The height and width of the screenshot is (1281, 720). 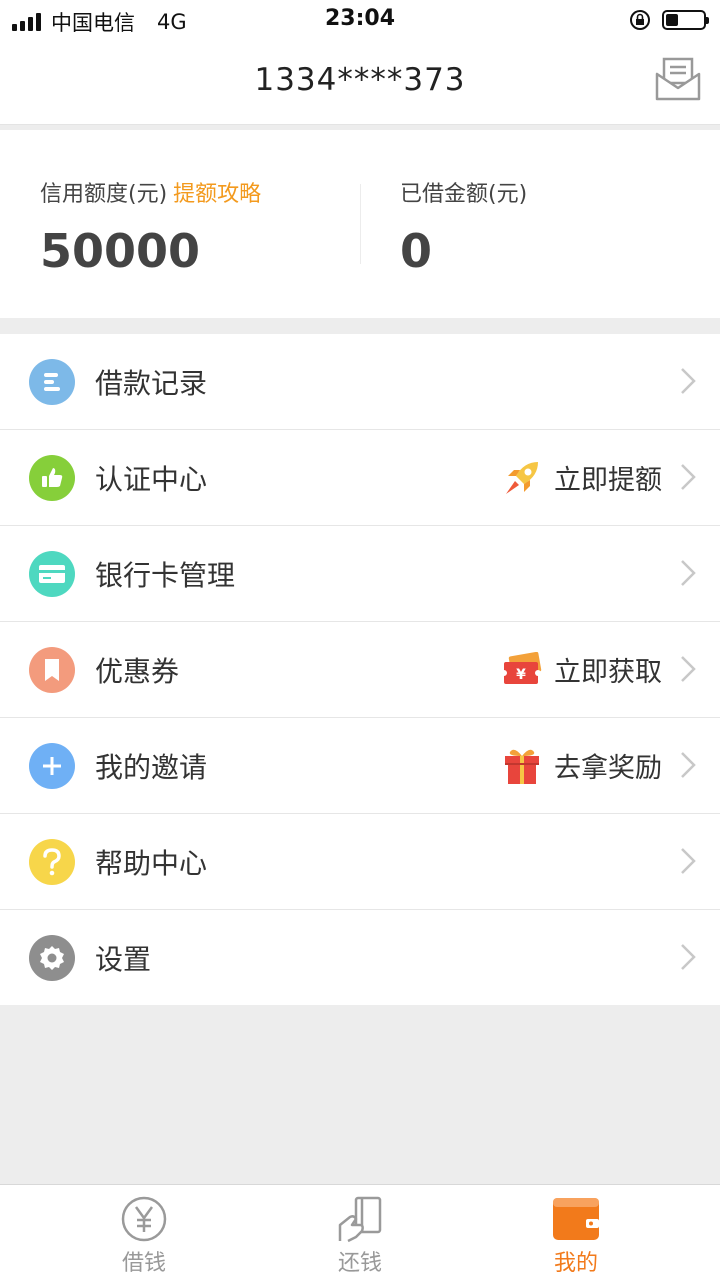 I want to click on status-bar: 中国电信 4G 23:04, so click(x=360, y=20).